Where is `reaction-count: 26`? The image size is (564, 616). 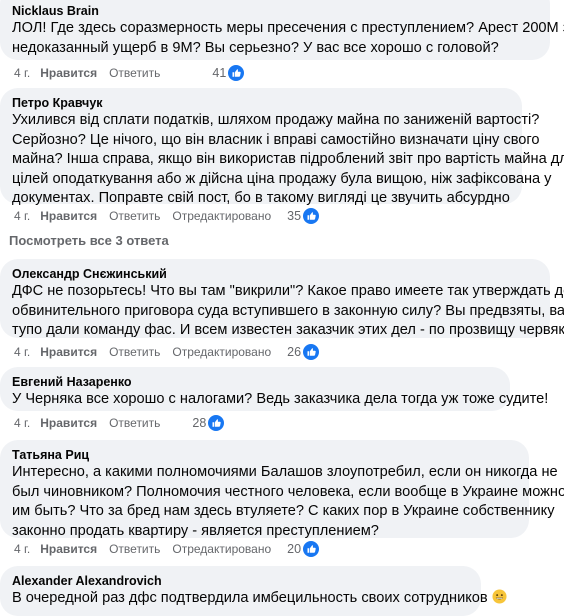 reaction-count: 26 is located at coordinates (303, 352).